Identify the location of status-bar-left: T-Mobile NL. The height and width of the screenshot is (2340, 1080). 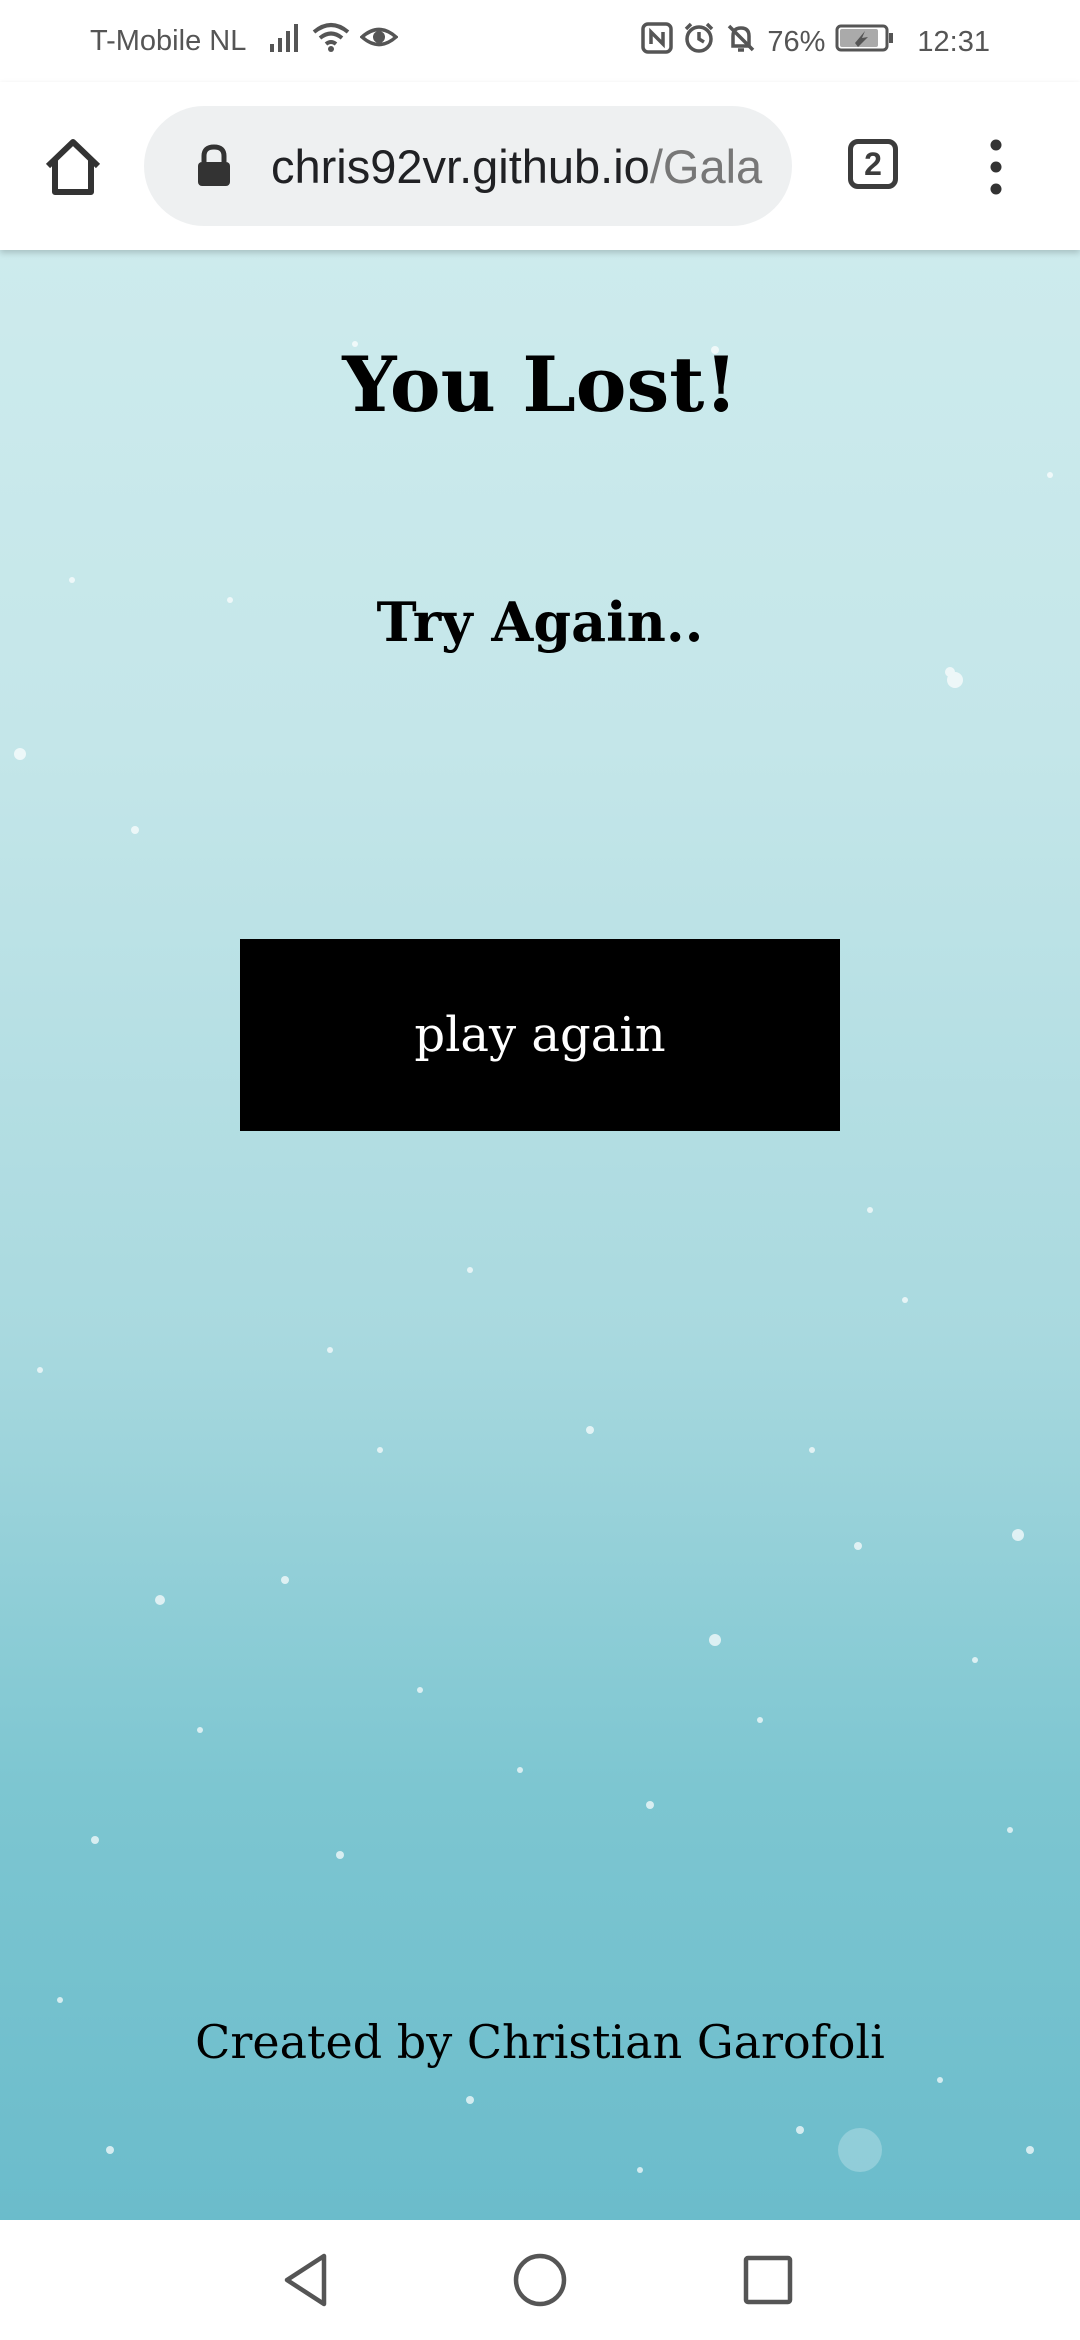
(249, 41).